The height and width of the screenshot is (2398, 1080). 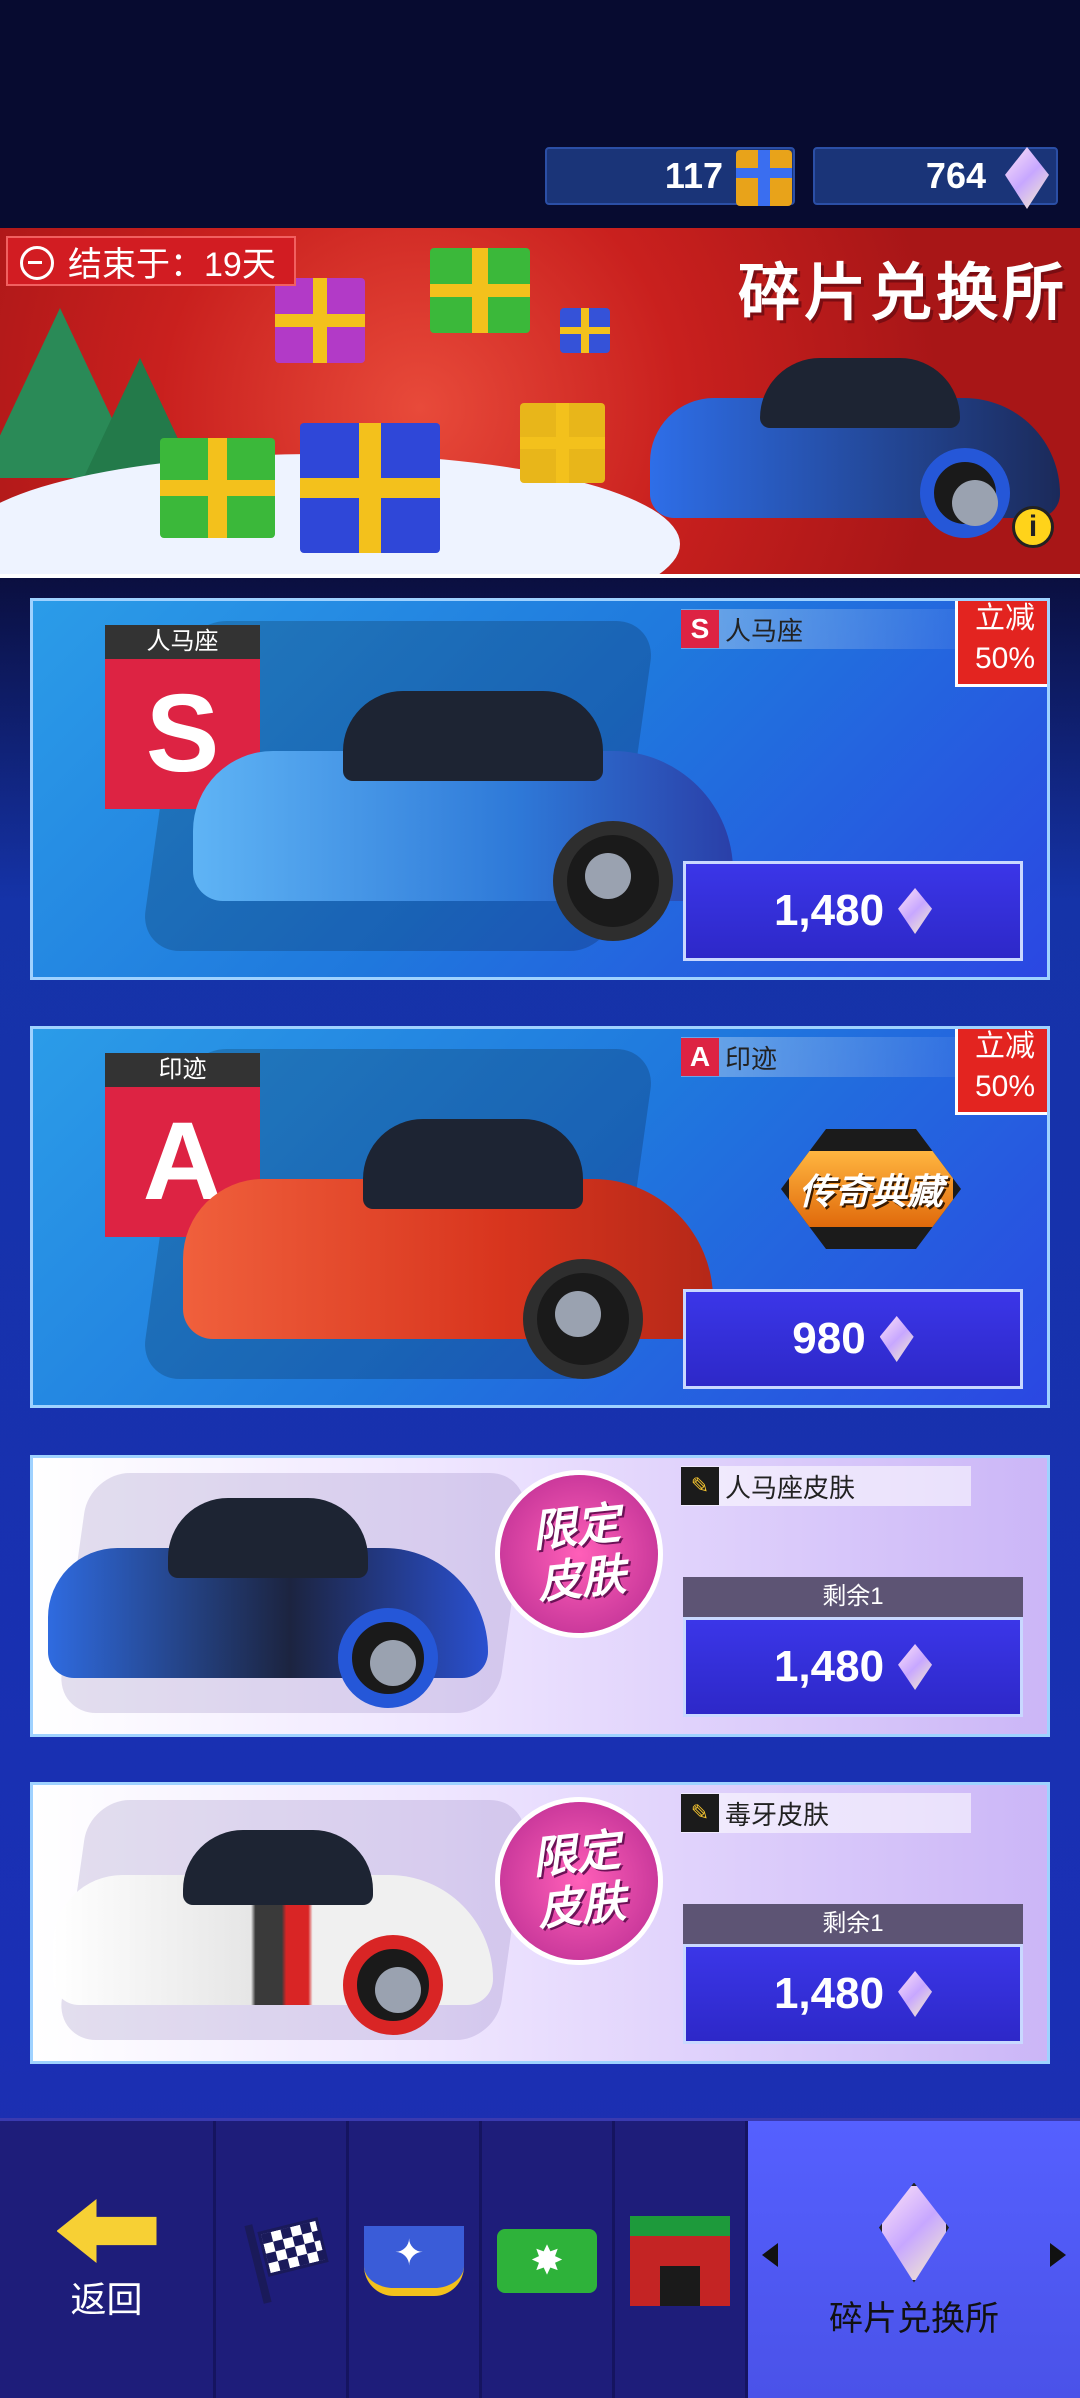 I want to click on event-timer: 结束于：19天, so click(x=151, y=261).